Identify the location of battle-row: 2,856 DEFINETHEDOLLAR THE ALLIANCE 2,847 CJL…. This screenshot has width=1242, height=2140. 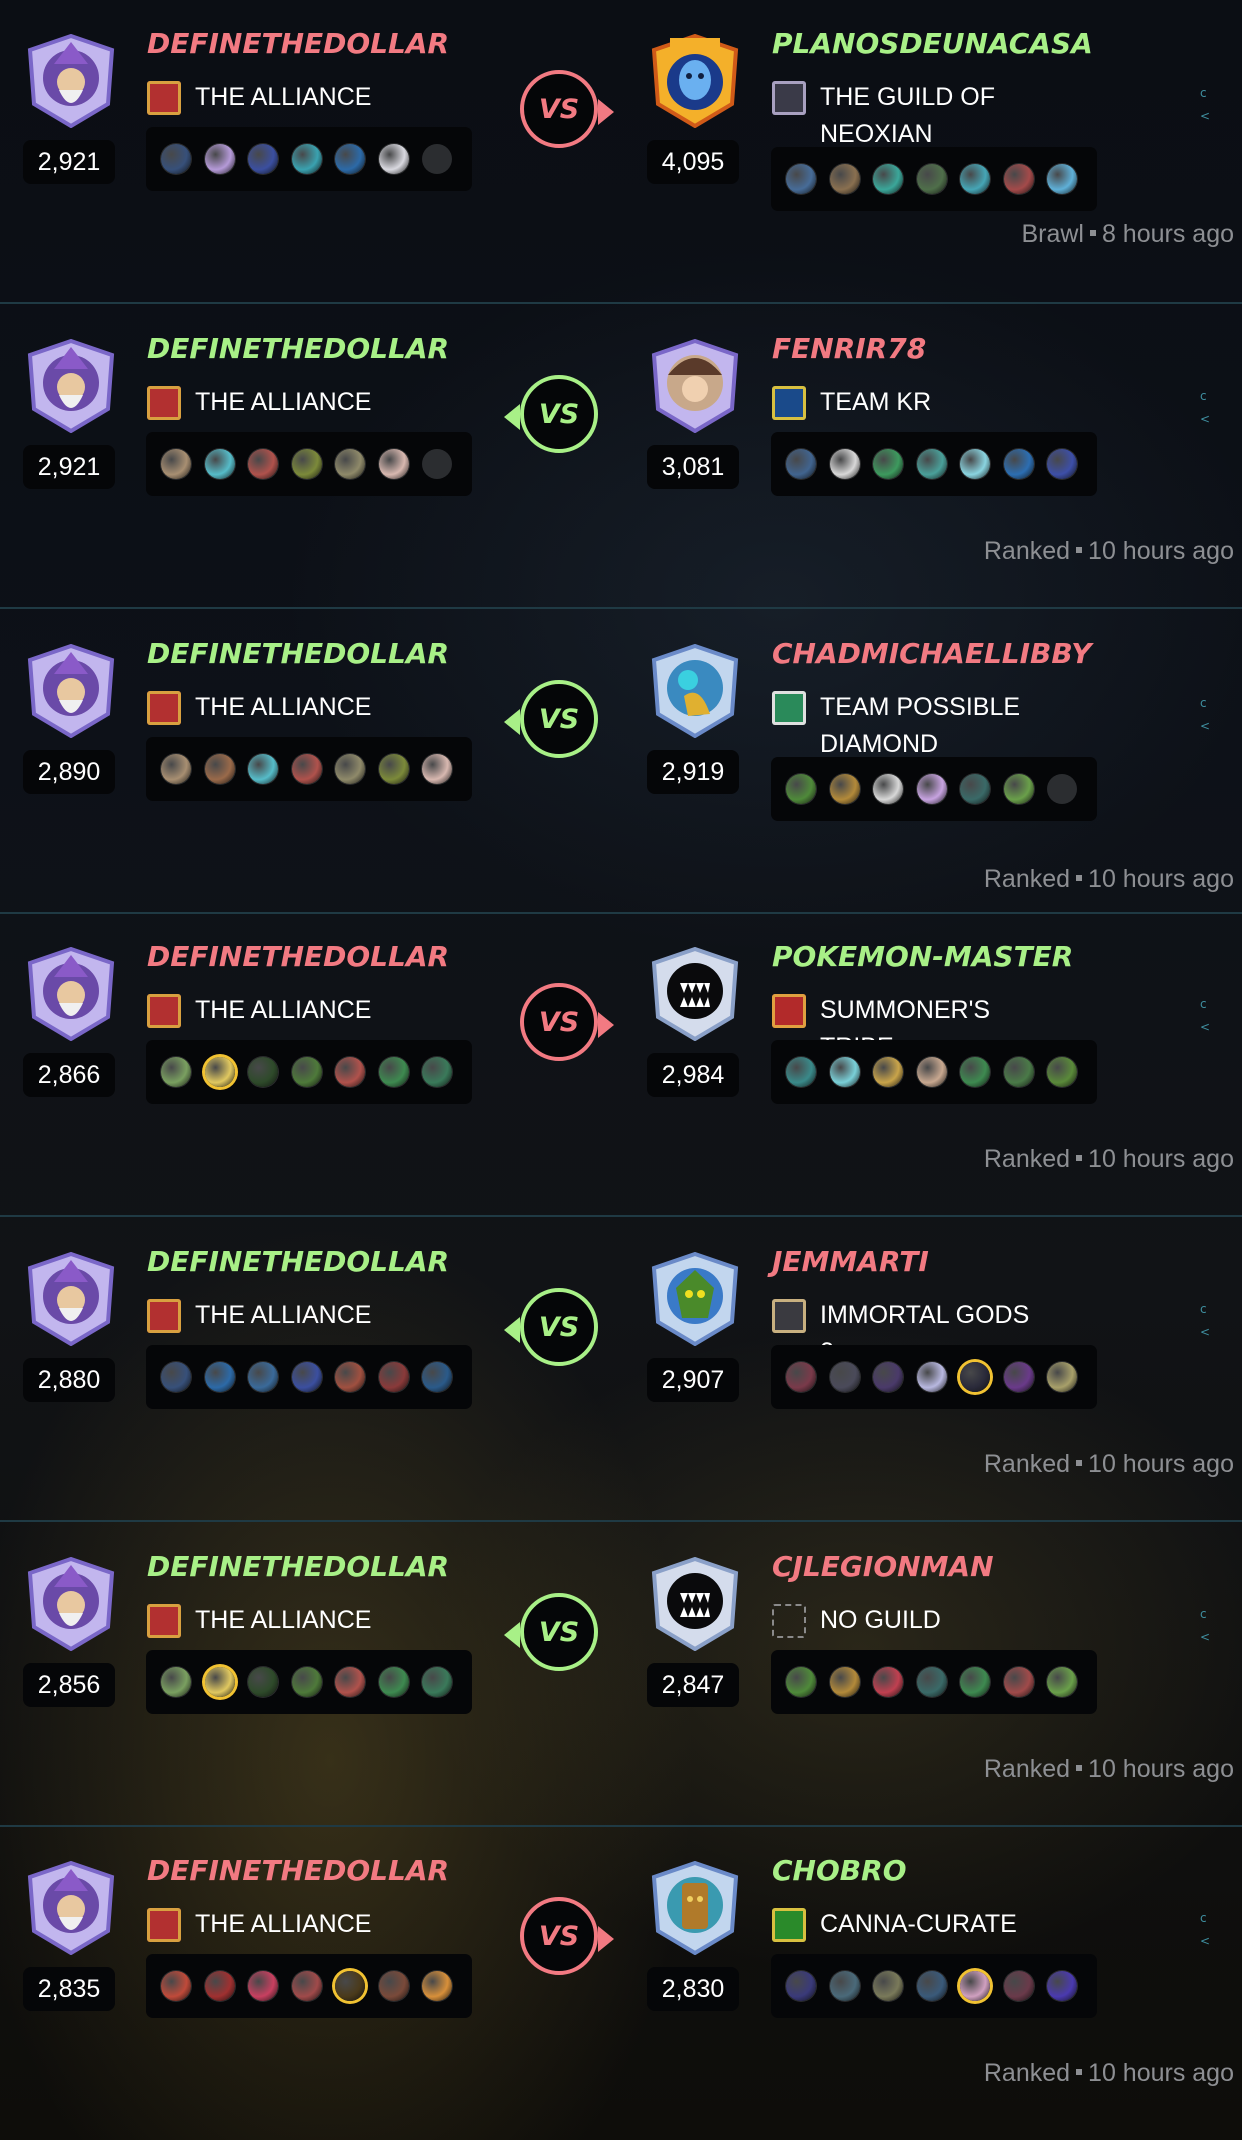
(621, 1675).